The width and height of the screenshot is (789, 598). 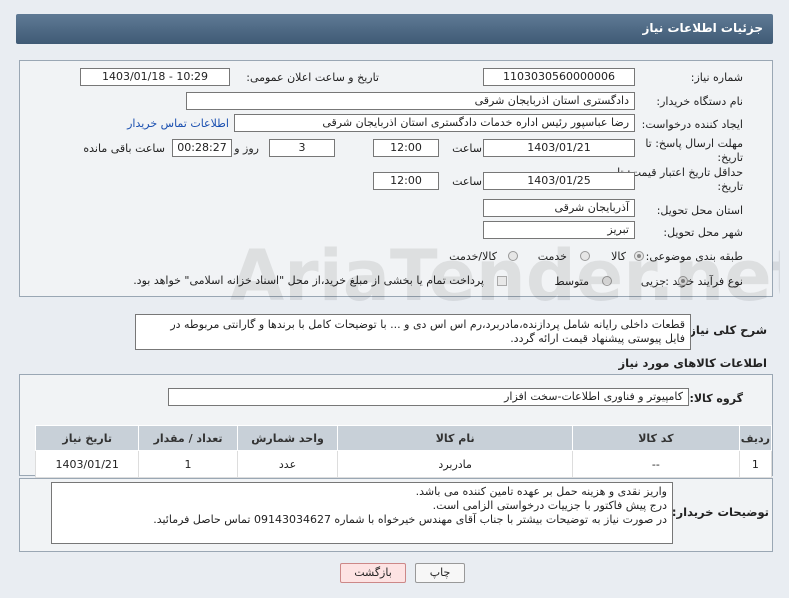 What do you see at coordinates (618, 256) in the screenshot?
I see `category-goods-label: کالا` at bounding box center [618, 256].